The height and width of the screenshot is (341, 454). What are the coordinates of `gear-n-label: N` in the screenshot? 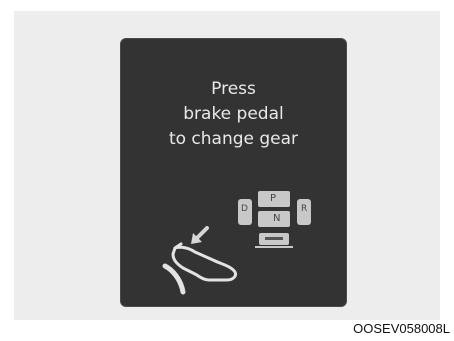 It's located at (277, 218).